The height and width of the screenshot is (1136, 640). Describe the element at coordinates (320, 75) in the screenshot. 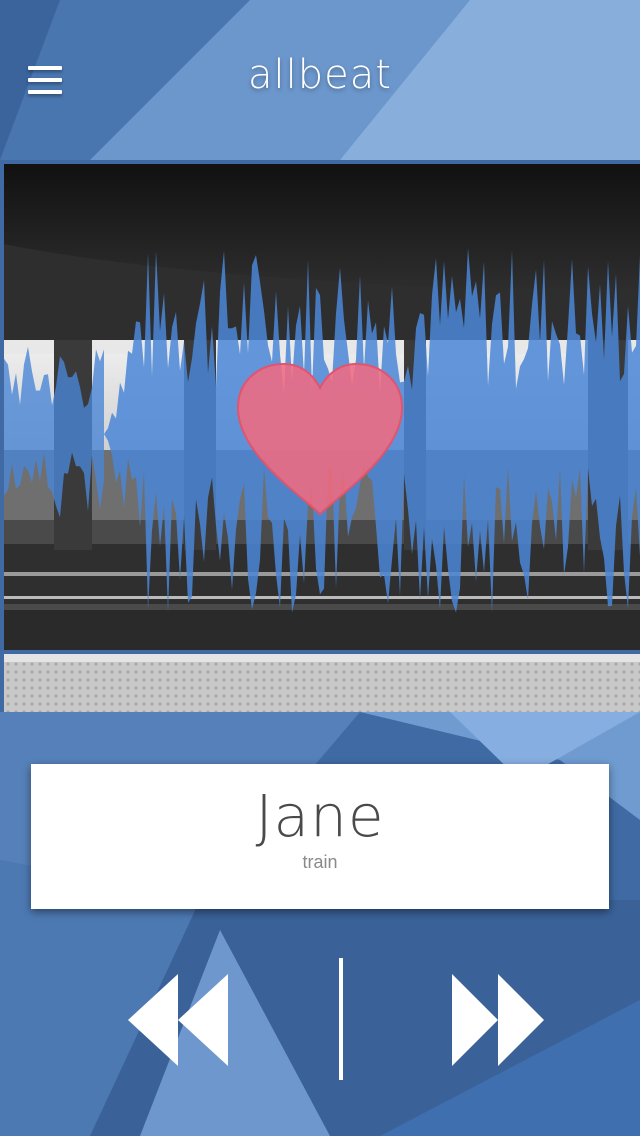

I see `app-title: allbeat` at that location.